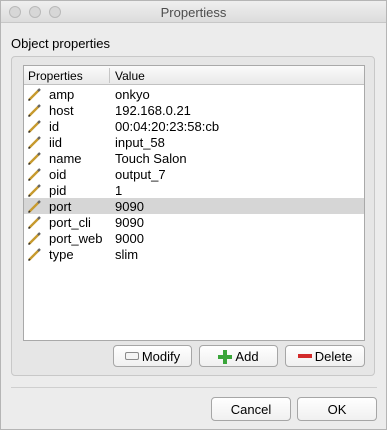 The image size is (387, 430). Describe the element at coordinates (247, 356) in the screenshot. I see `add-button-label: Add` at that location.